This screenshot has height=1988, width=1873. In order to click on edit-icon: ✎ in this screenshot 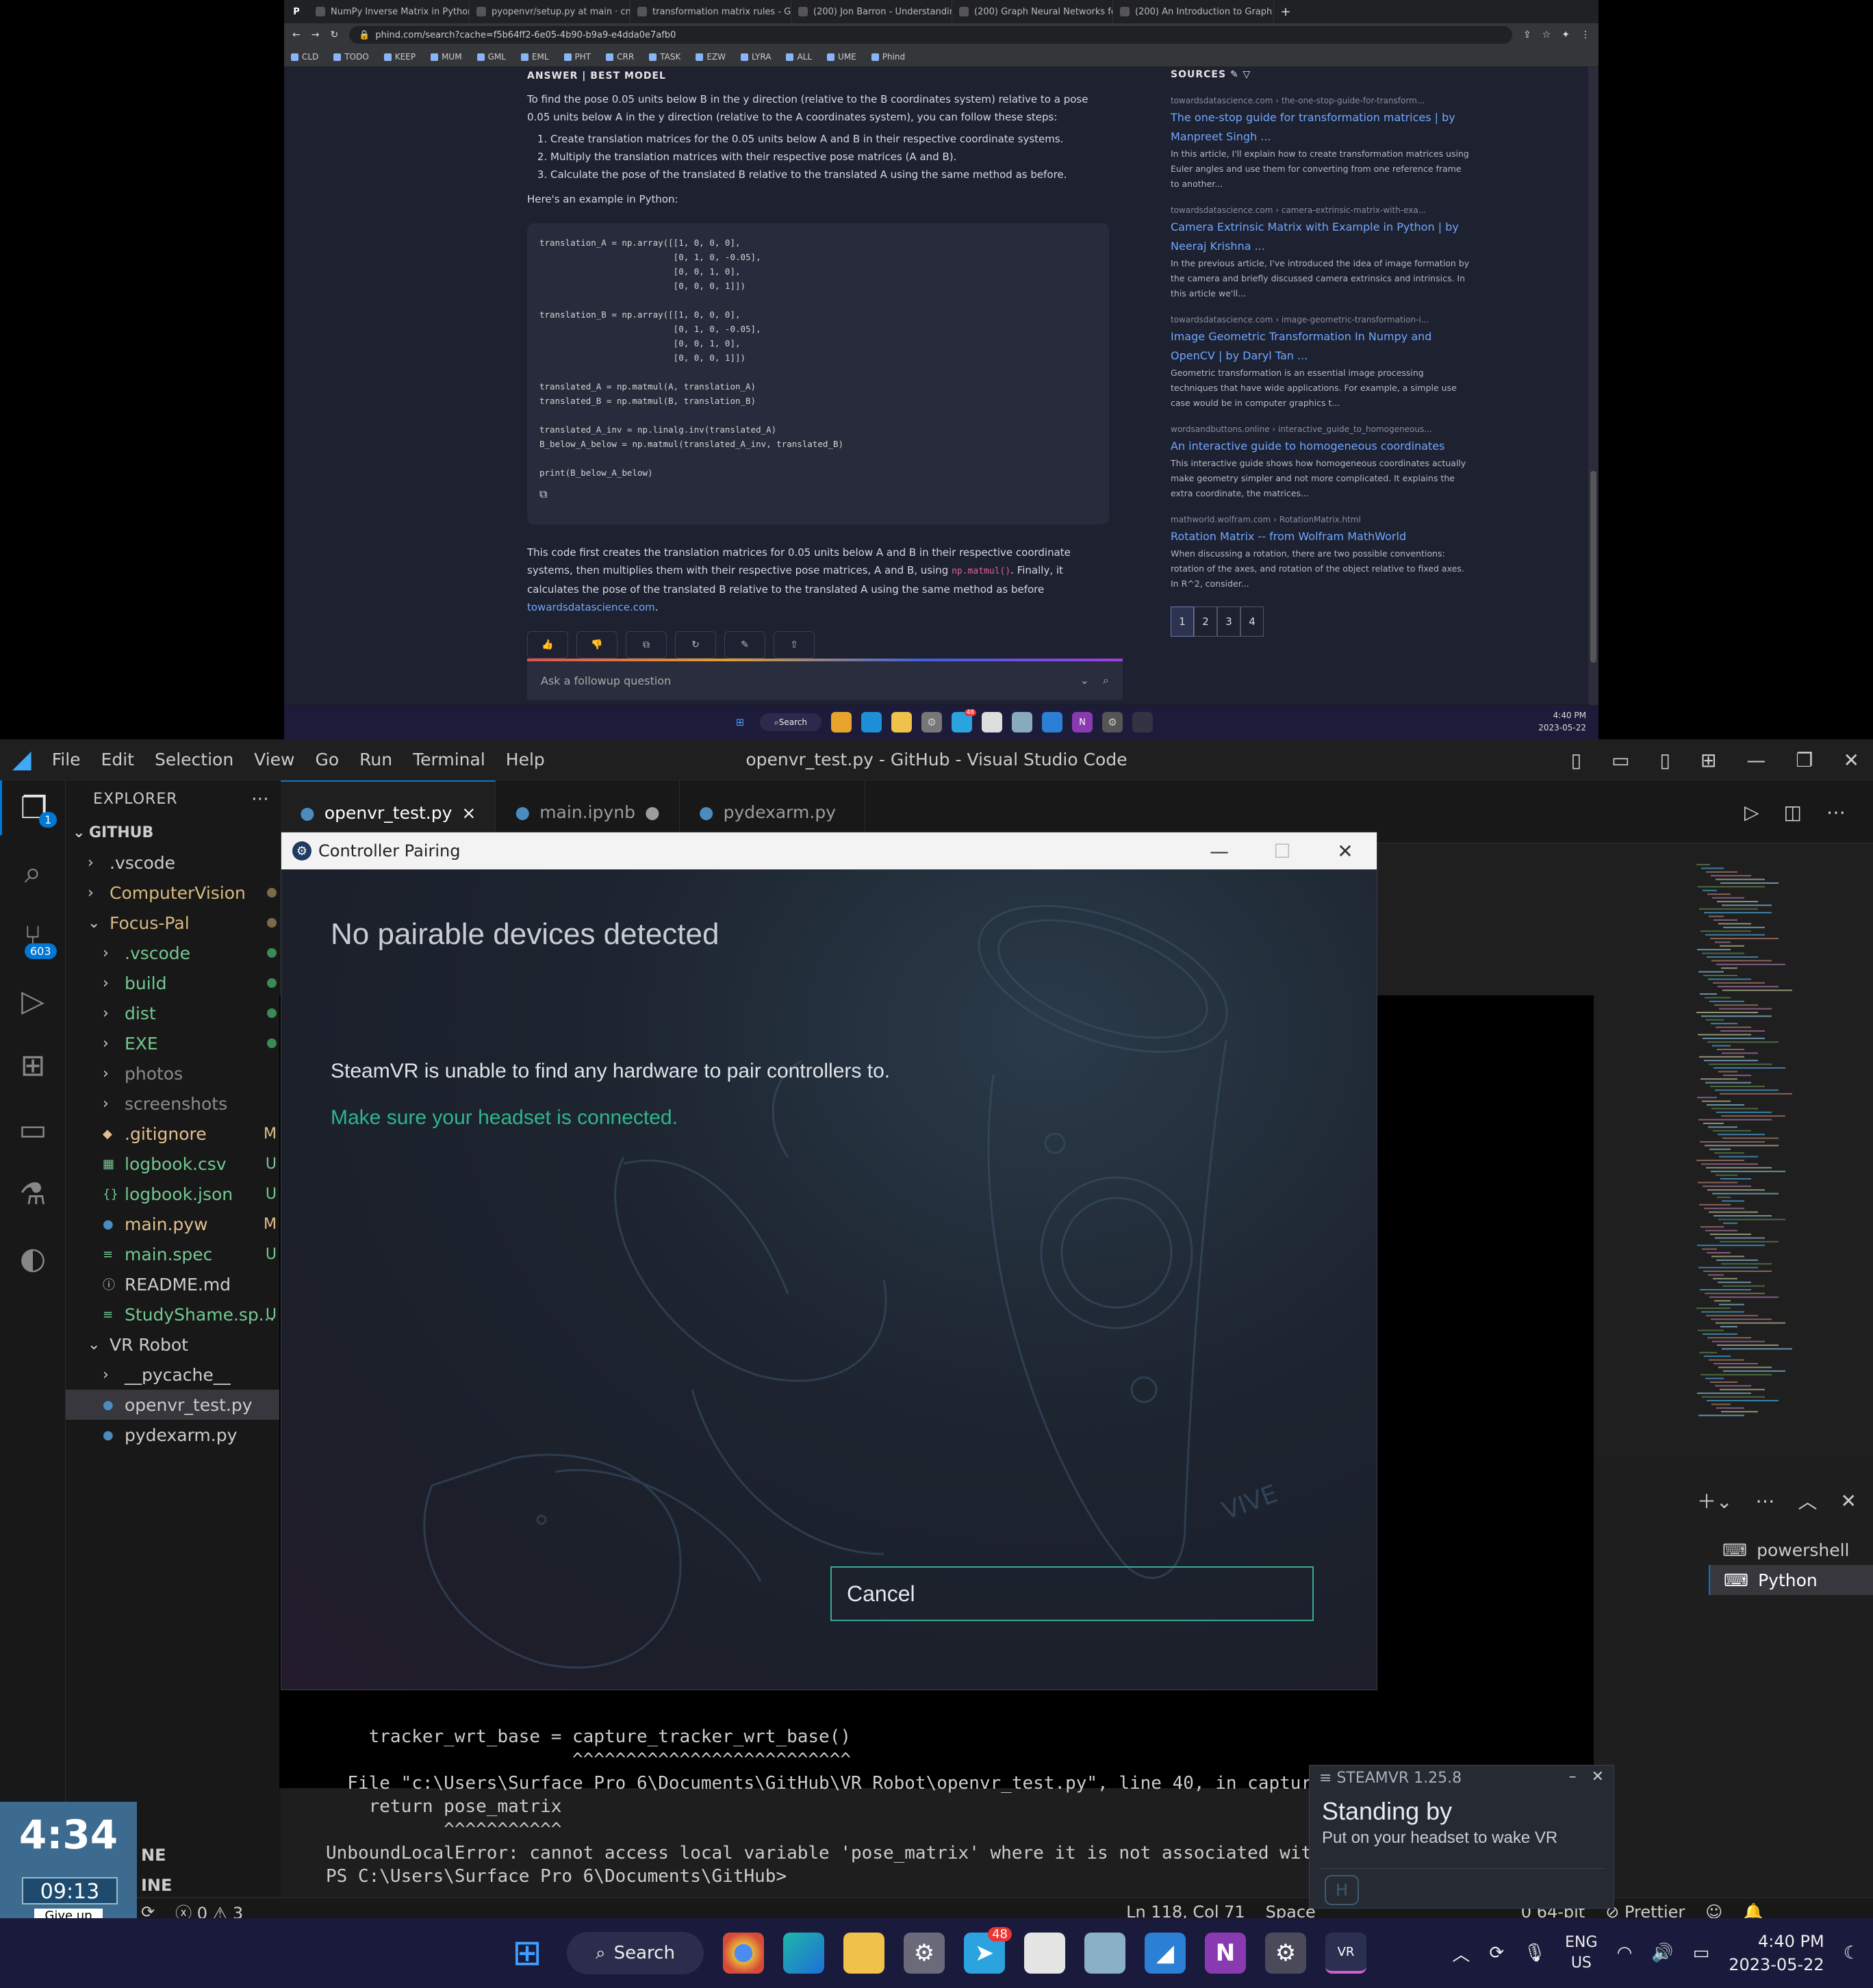, I will do `click(1234, 74)`.